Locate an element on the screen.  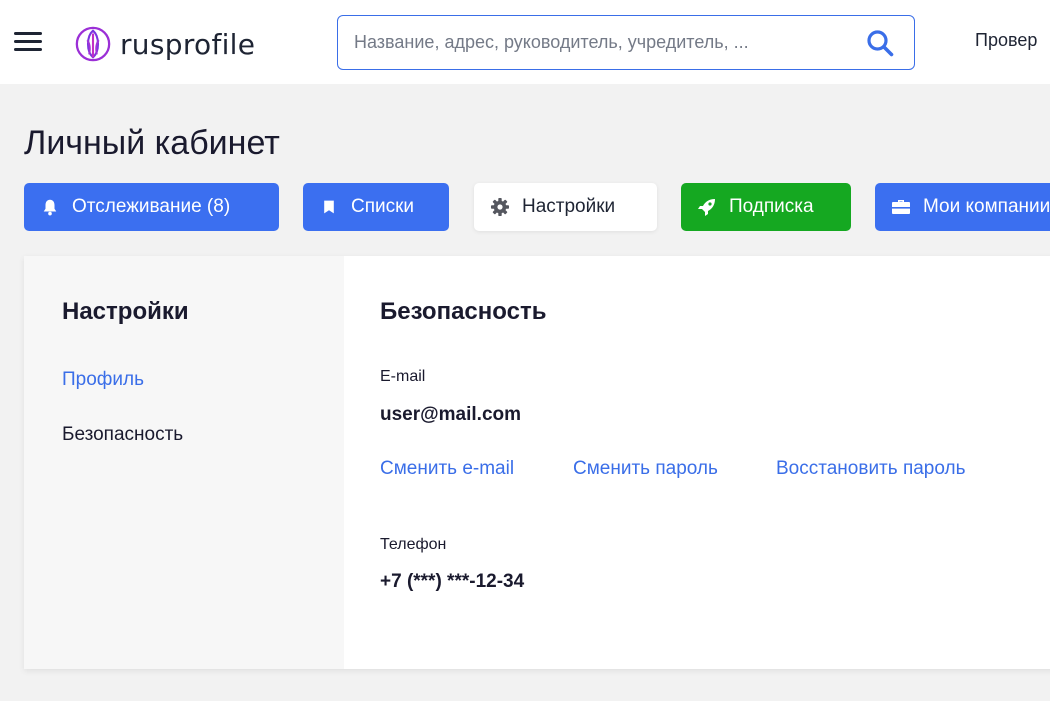
logo-text: rusprofile is located at coordinates (188, 44).